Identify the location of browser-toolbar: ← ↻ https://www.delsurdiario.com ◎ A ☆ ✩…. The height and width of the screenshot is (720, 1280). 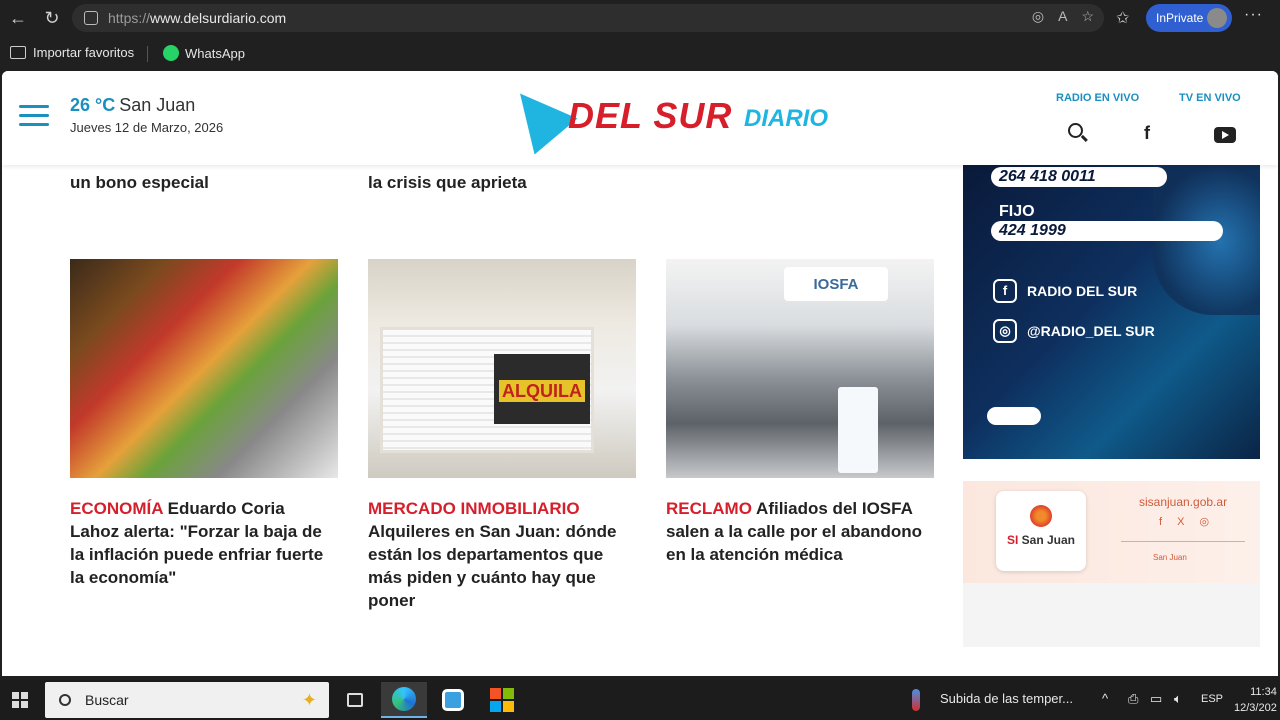
(640, 18).